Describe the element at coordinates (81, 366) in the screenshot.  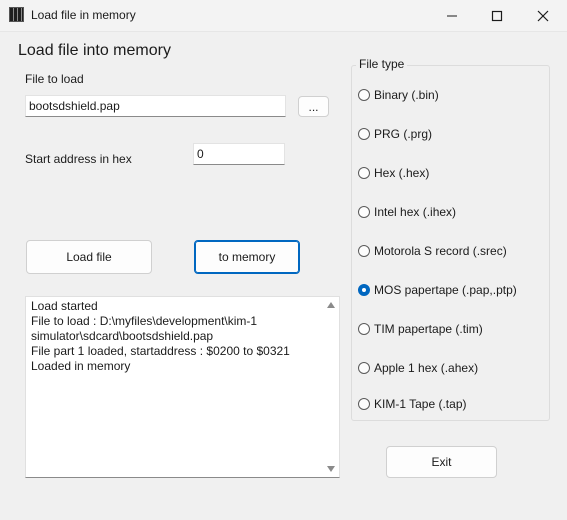
I see `log-line: Loaded in memory` at that location.